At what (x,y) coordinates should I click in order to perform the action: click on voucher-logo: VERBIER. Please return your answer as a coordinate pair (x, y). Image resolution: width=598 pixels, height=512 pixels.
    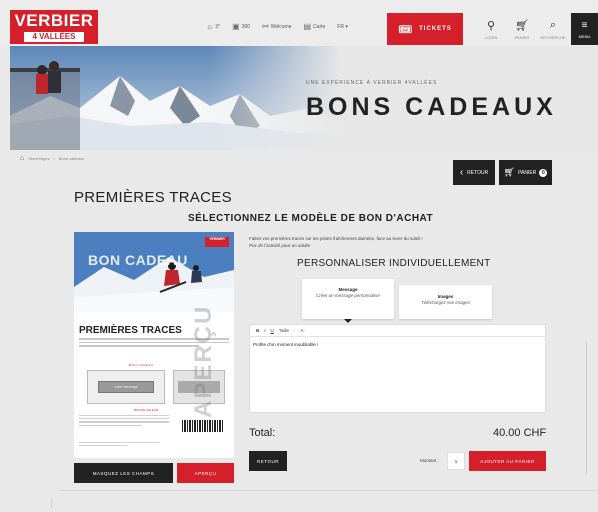
    Looking at the image, I should click on (217, 242).